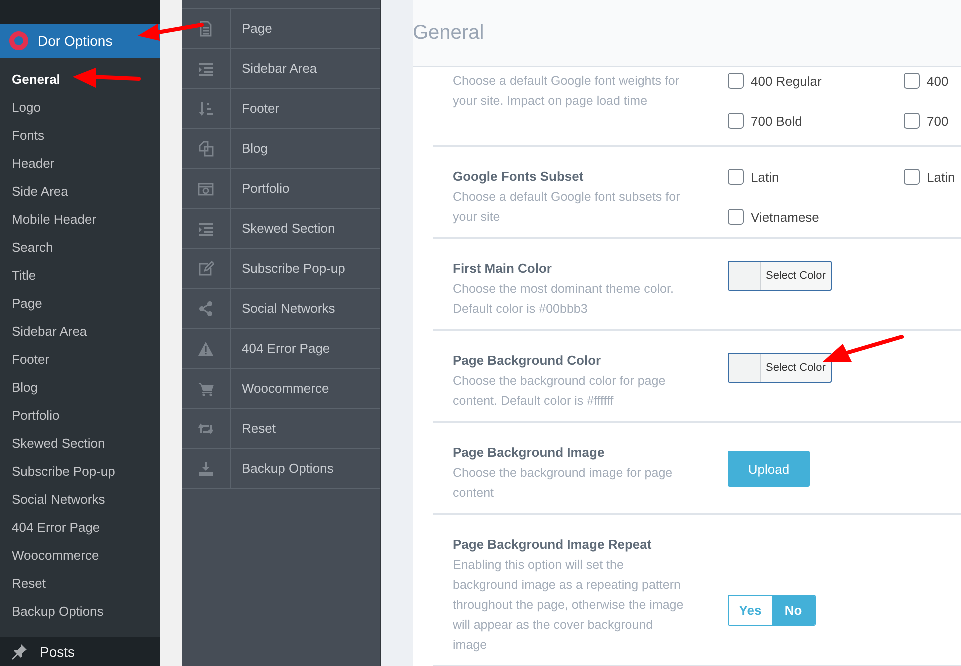  Describe the element at coordinates (80, 248) in the screenshot. I see `submenu-item: Search` at that location.